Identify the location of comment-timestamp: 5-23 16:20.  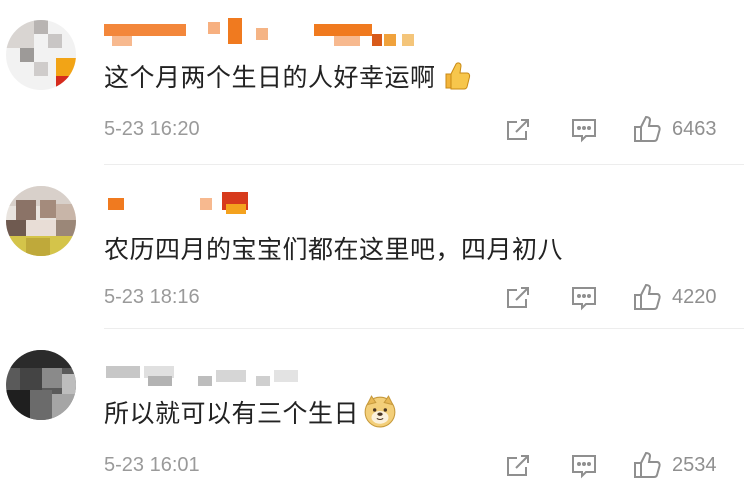
(152, 129).